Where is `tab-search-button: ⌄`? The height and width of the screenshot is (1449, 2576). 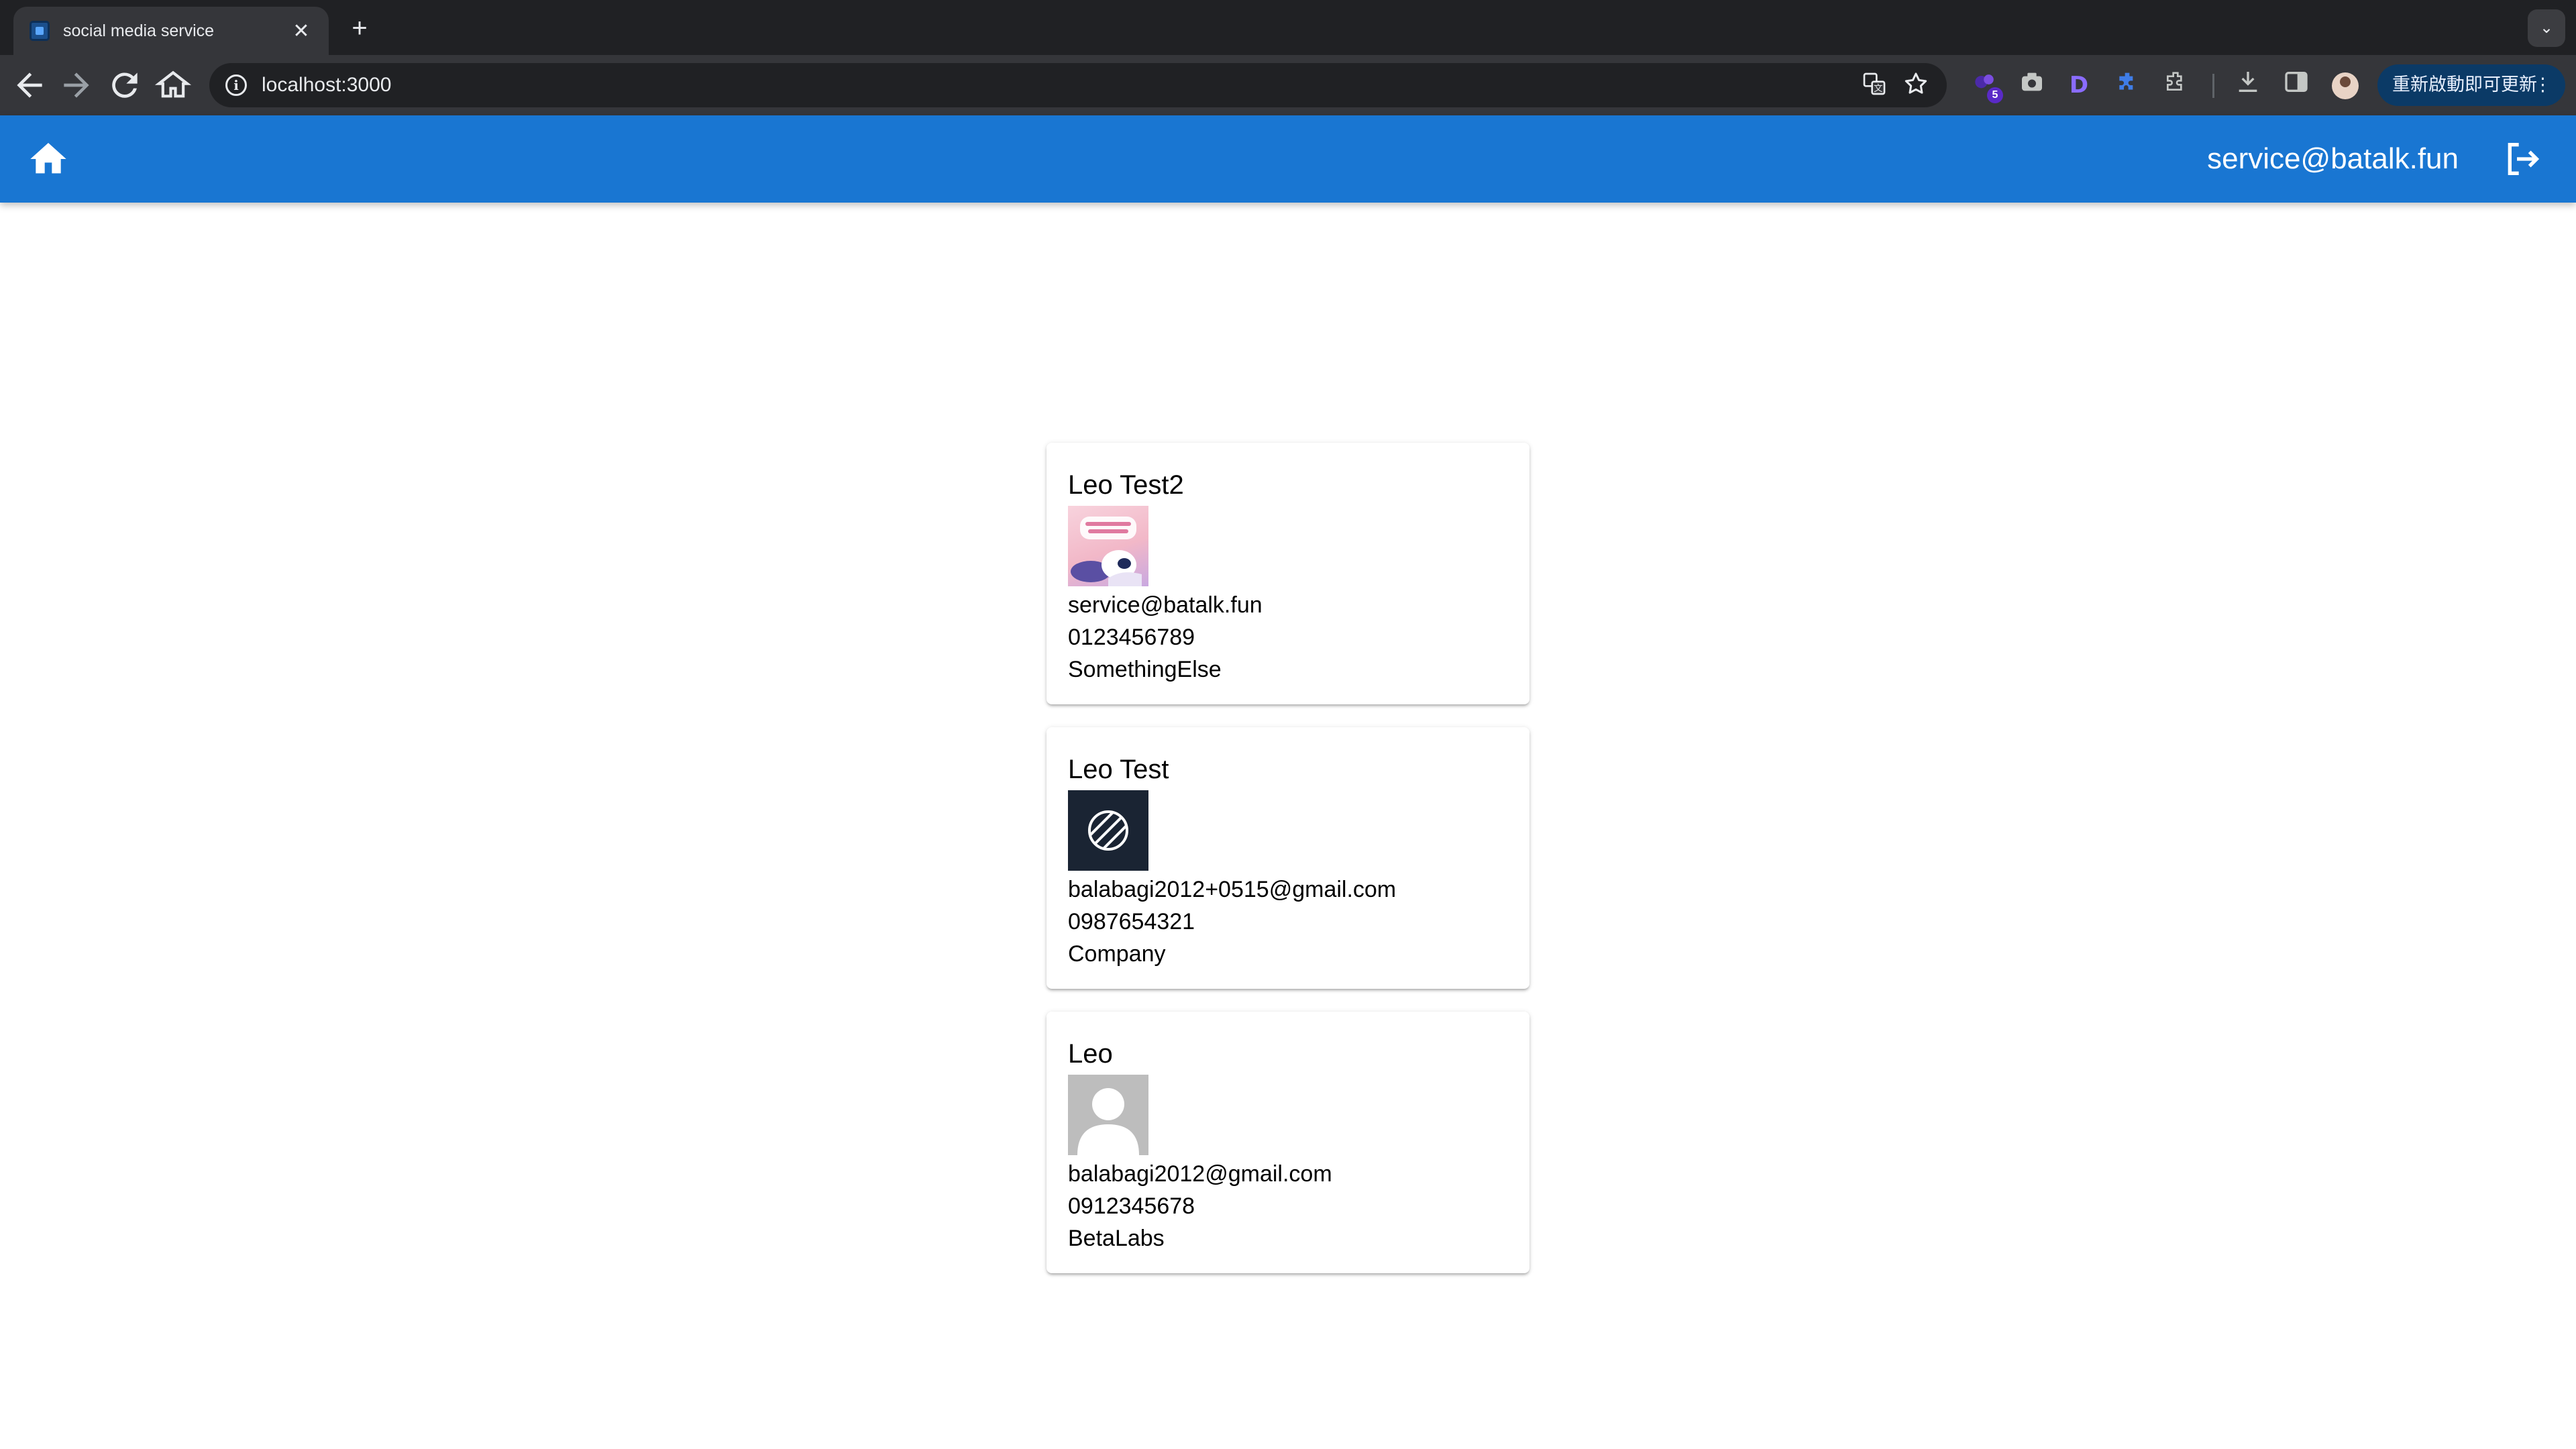 tab-search-button: ⌄ is located at coordinates (2546, 28).